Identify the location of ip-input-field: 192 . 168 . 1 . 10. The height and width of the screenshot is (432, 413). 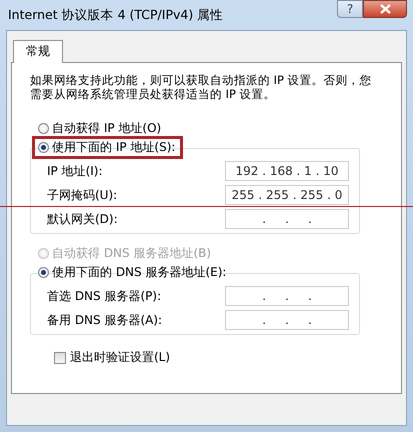
(287, 171).